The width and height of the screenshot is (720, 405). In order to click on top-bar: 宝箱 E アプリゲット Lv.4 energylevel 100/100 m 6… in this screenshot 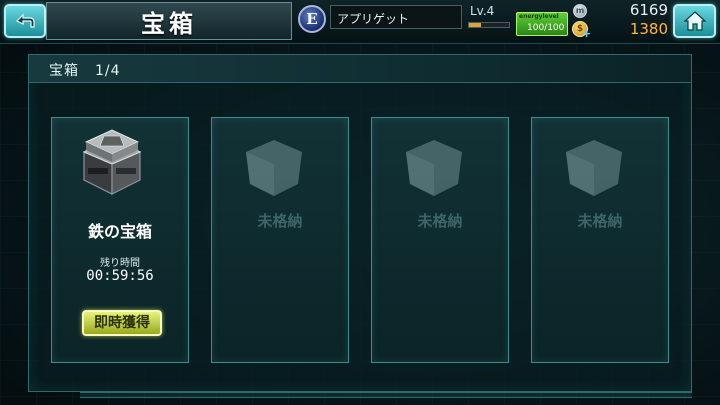, I will do `click(360, 22)`.